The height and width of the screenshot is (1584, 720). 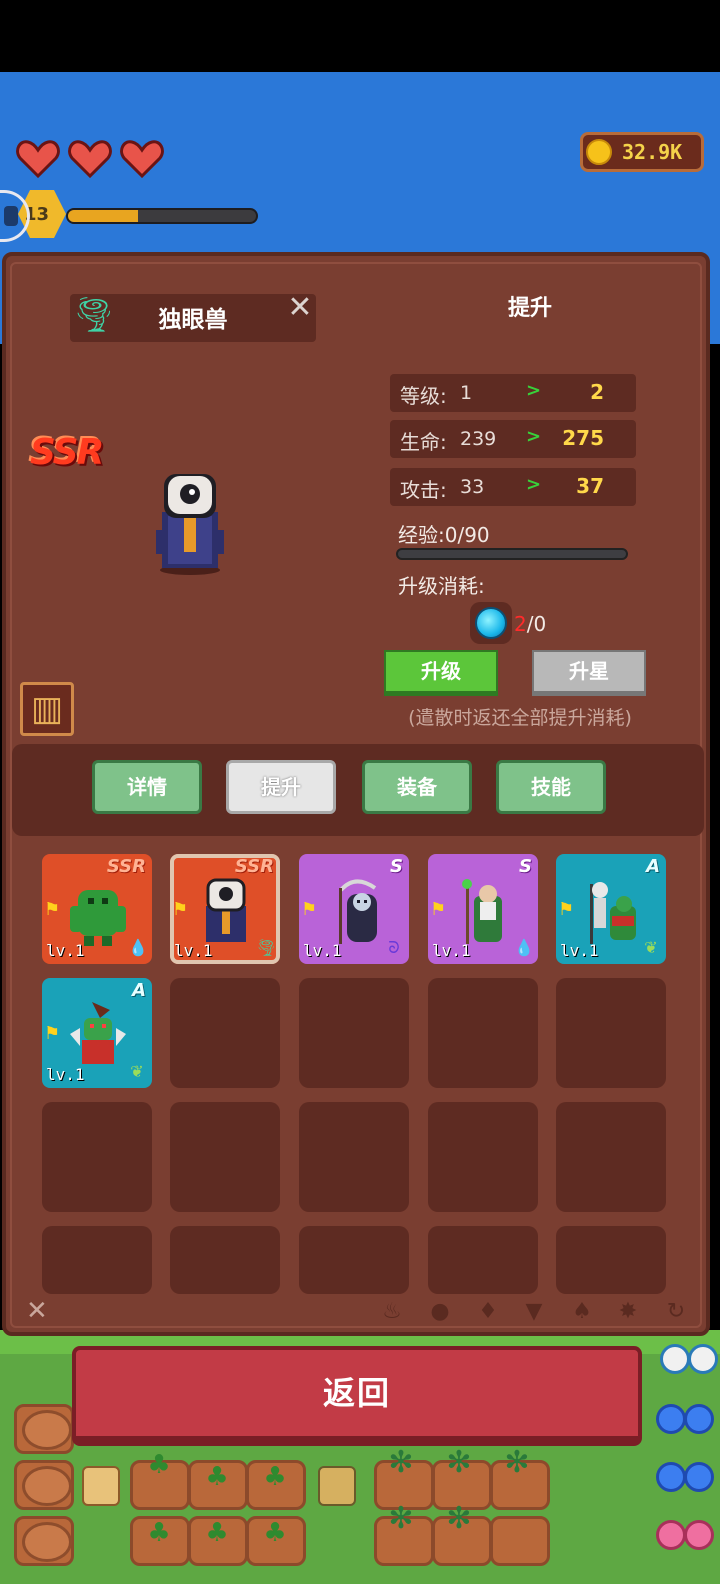 I want to click on tab-equipment: 装备, so click(x=417, y=787).